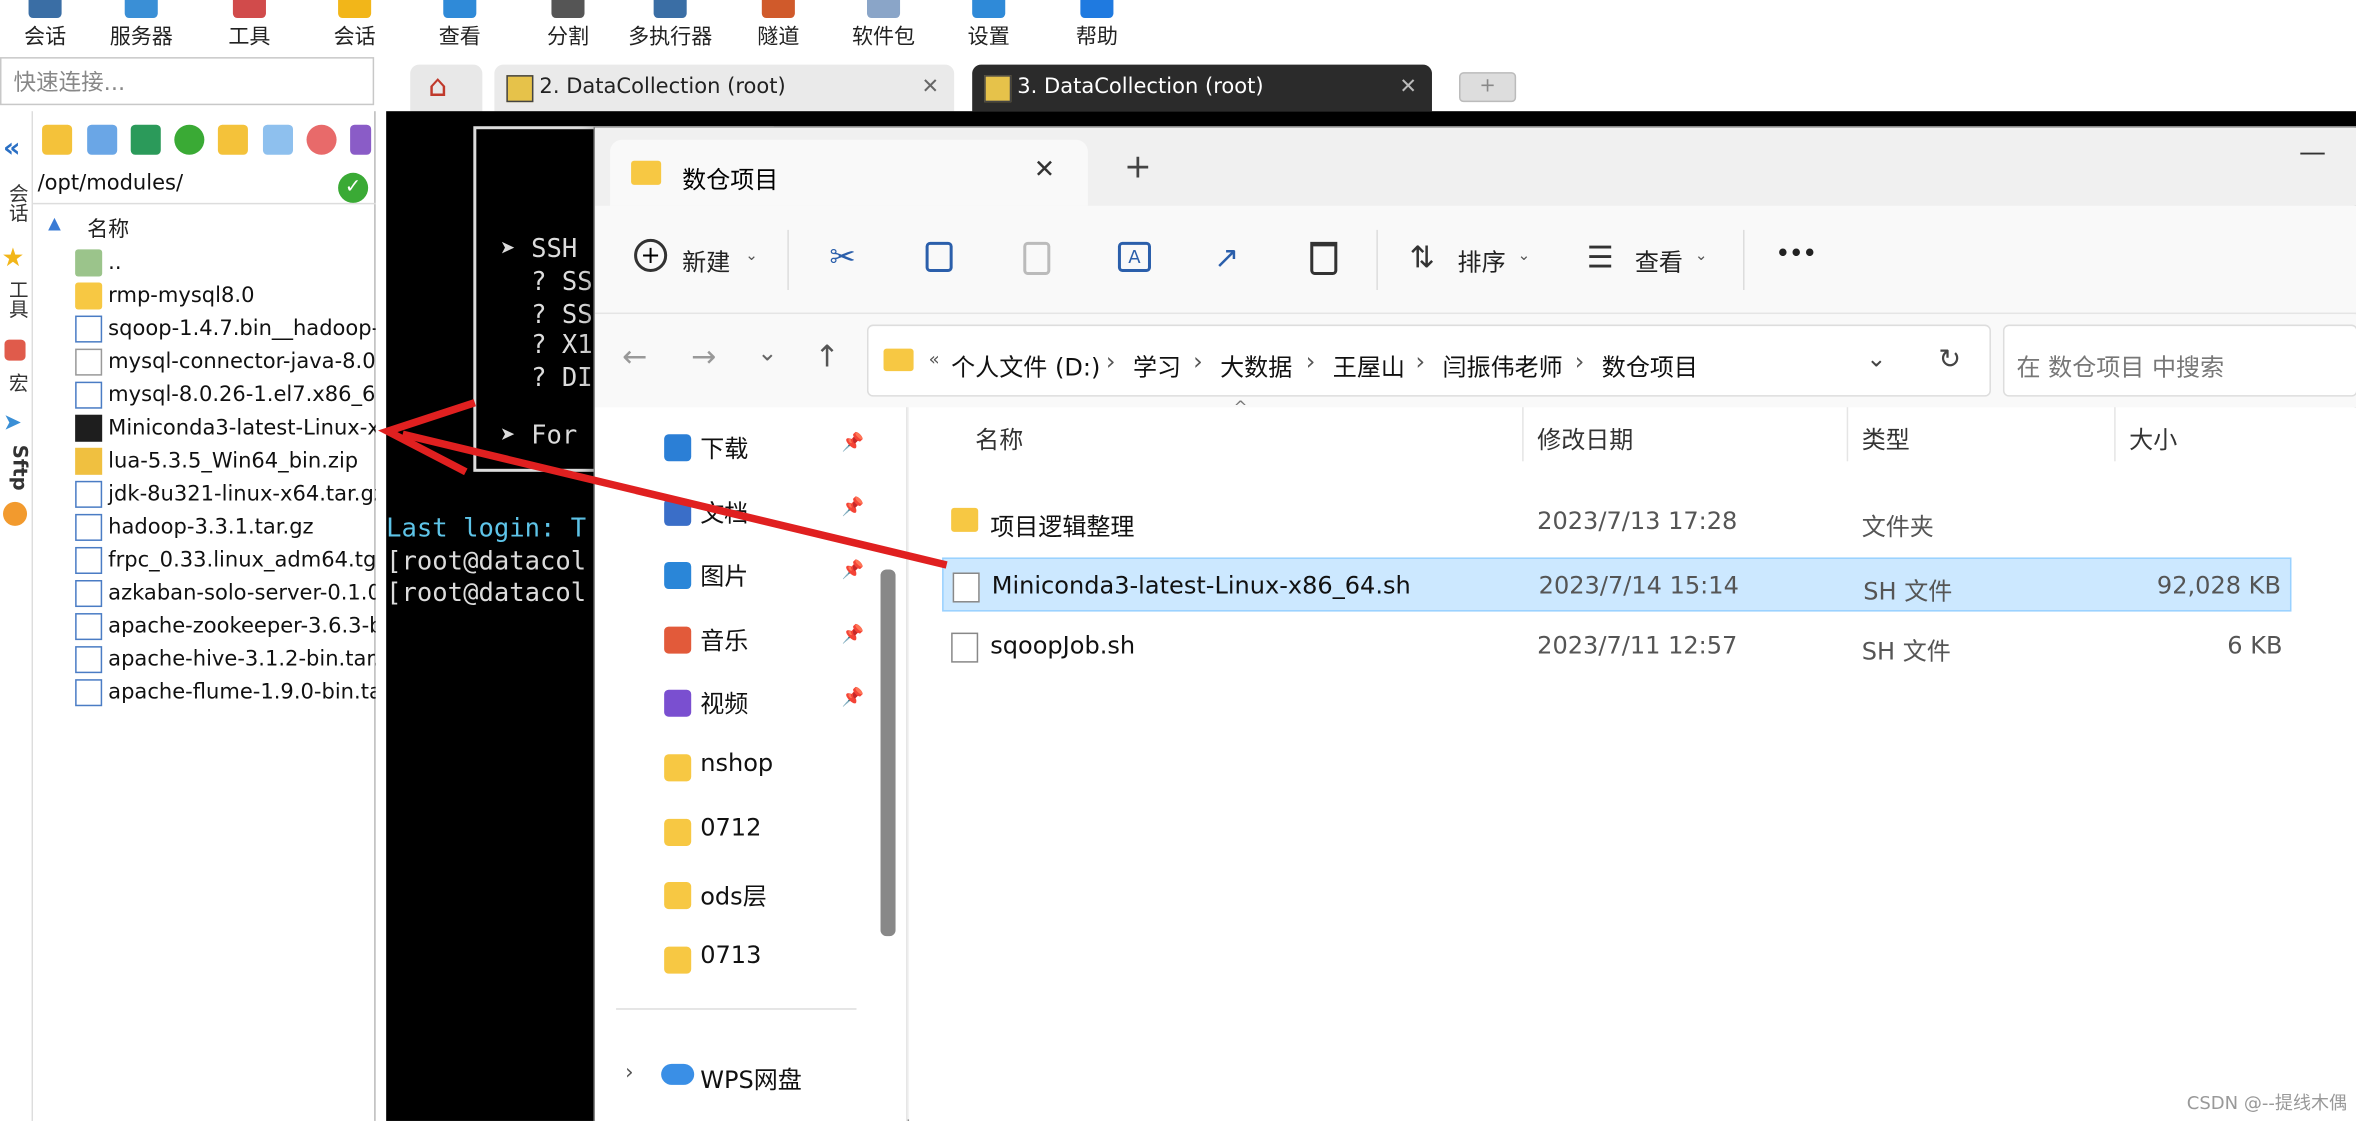  Describe the element at coordinates (353, 187) in the screenshot. I see `path-ok-icon: ✓` at that location.